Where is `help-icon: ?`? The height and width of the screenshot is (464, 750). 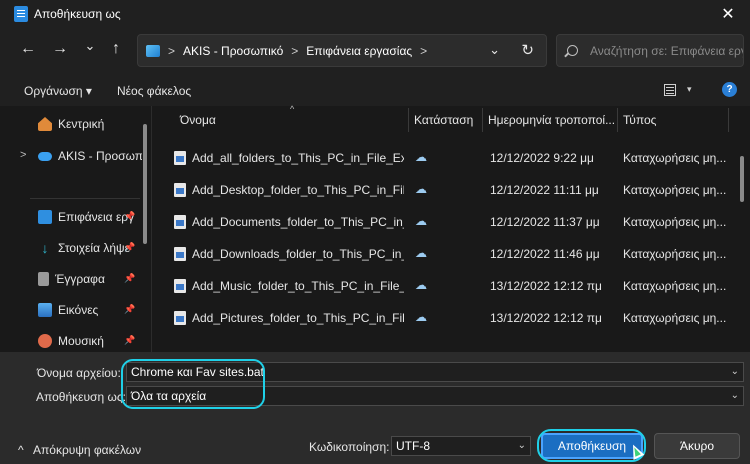 help-icon: ? is located at coordinates (729, 89).